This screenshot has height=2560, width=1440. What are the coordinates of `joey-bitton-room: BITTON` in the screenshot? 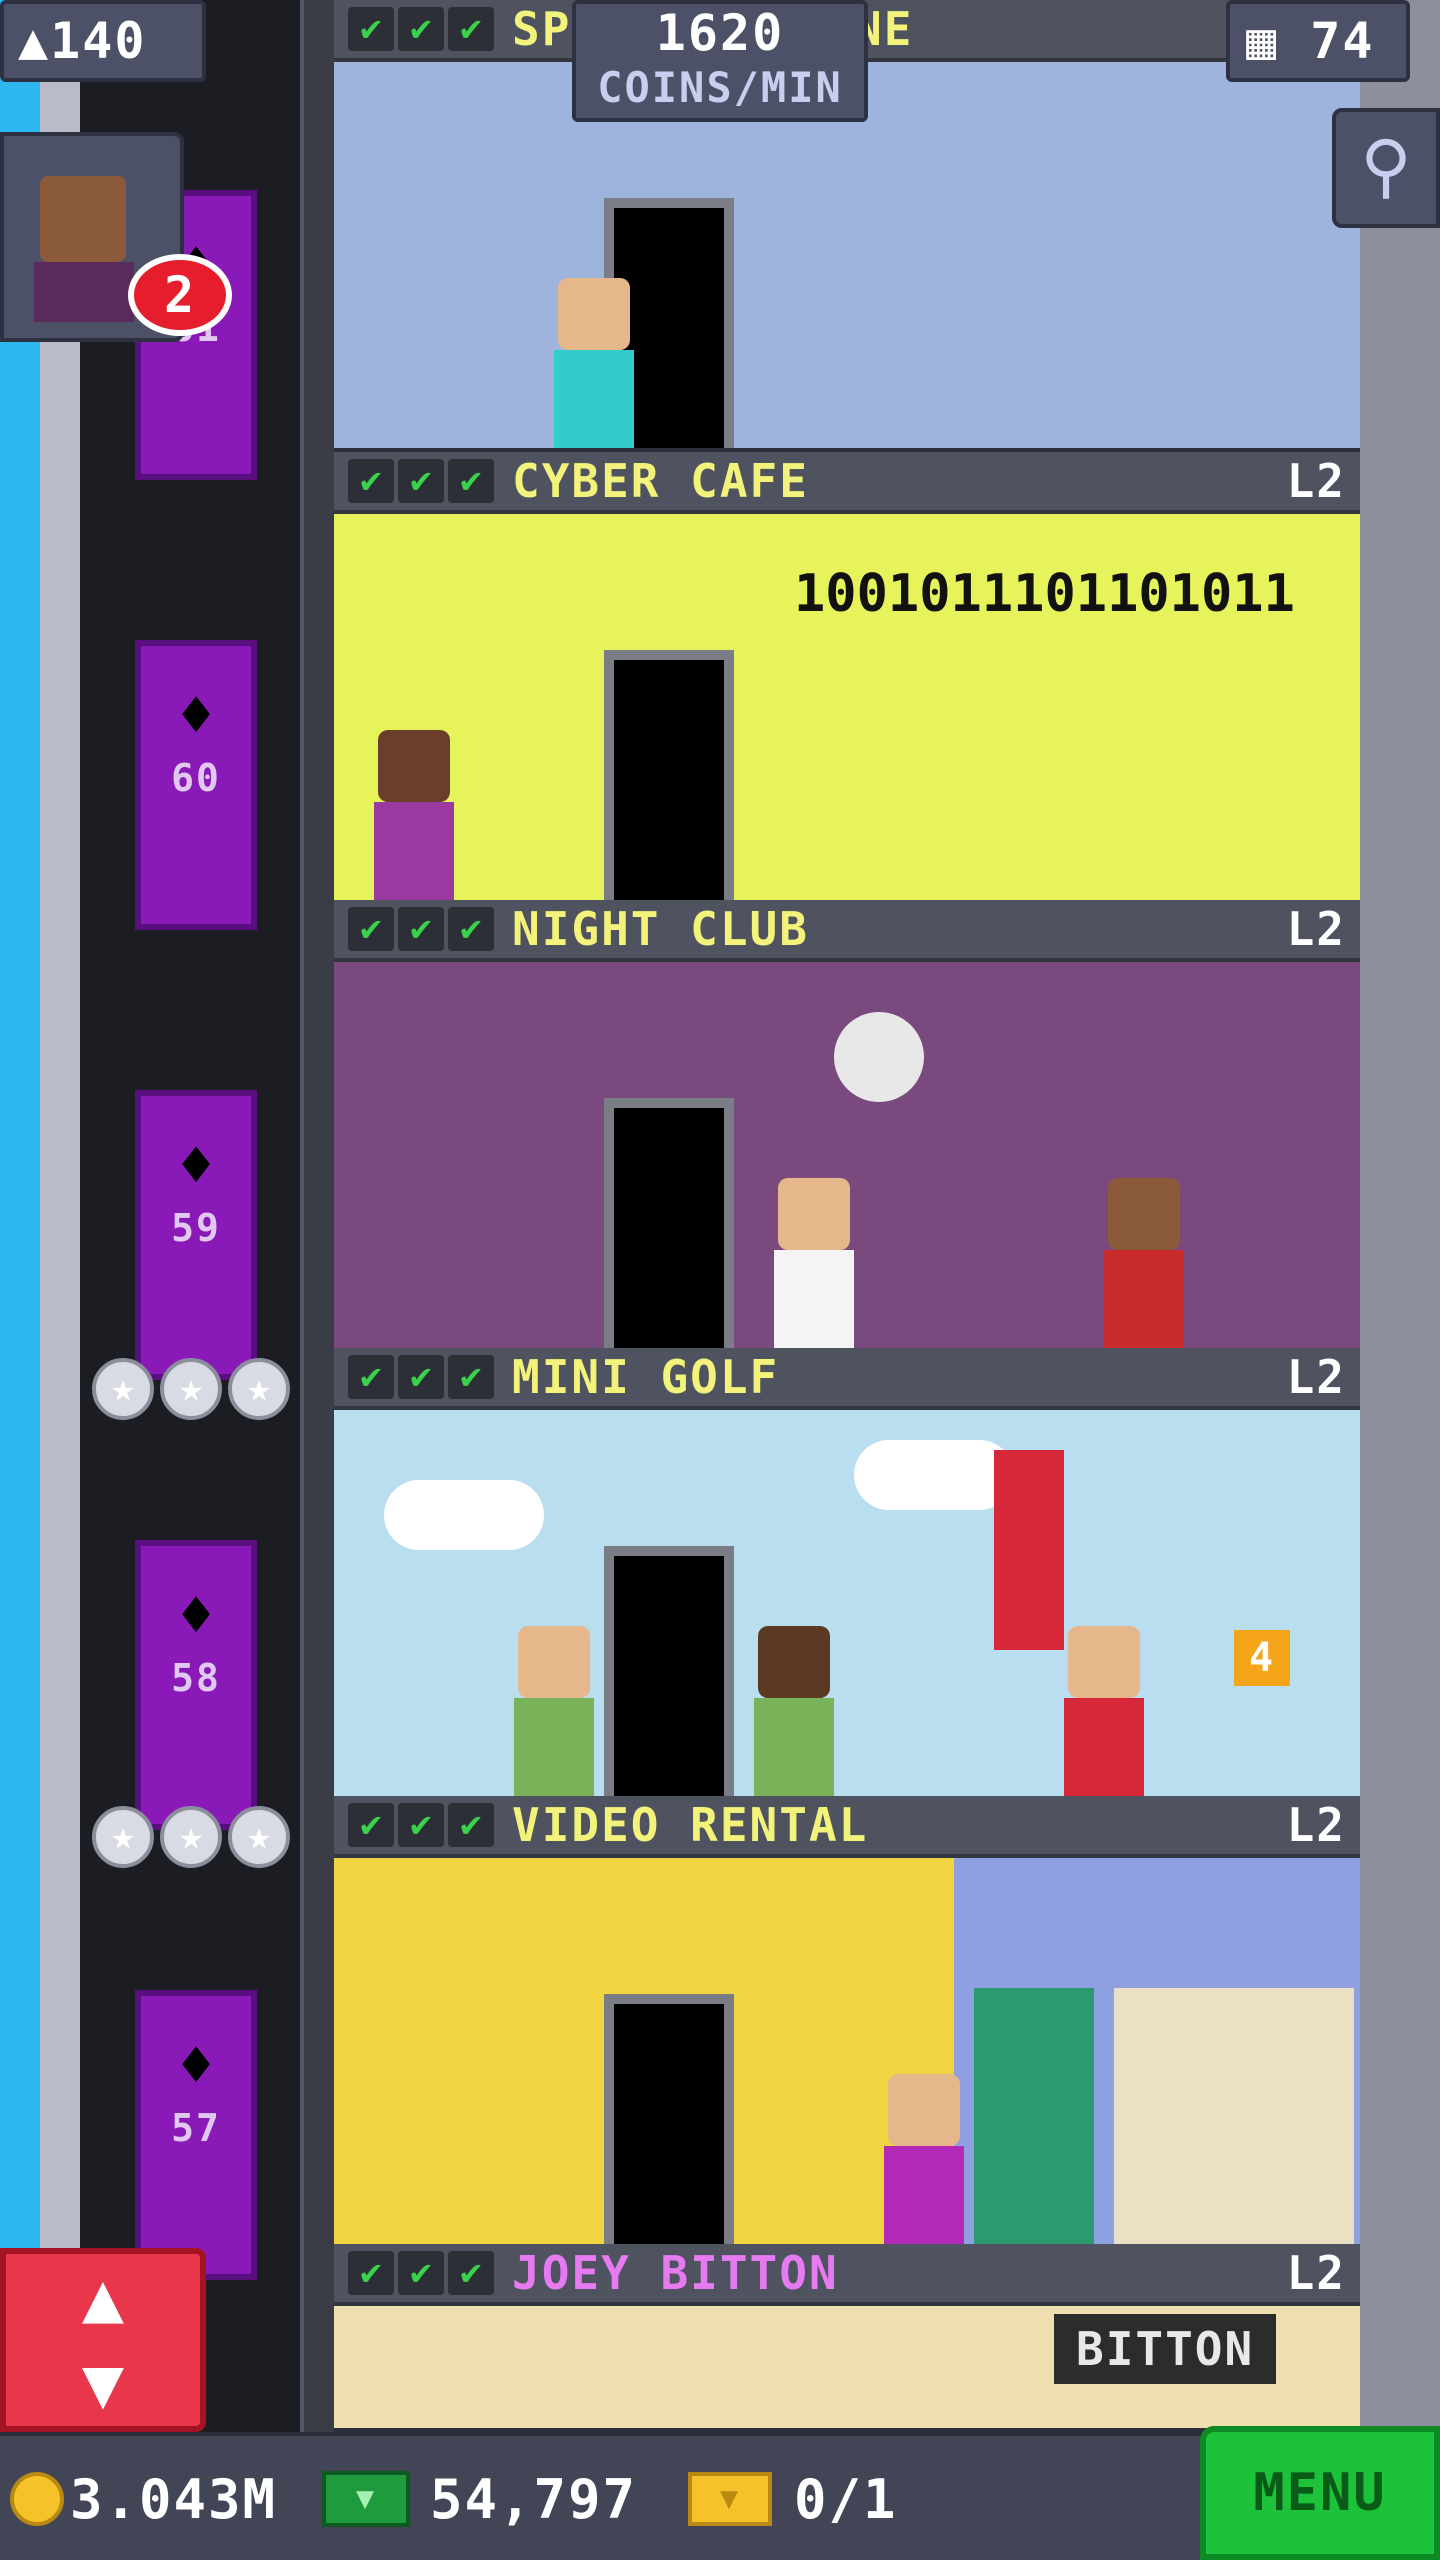 It's located at (847, 2367).